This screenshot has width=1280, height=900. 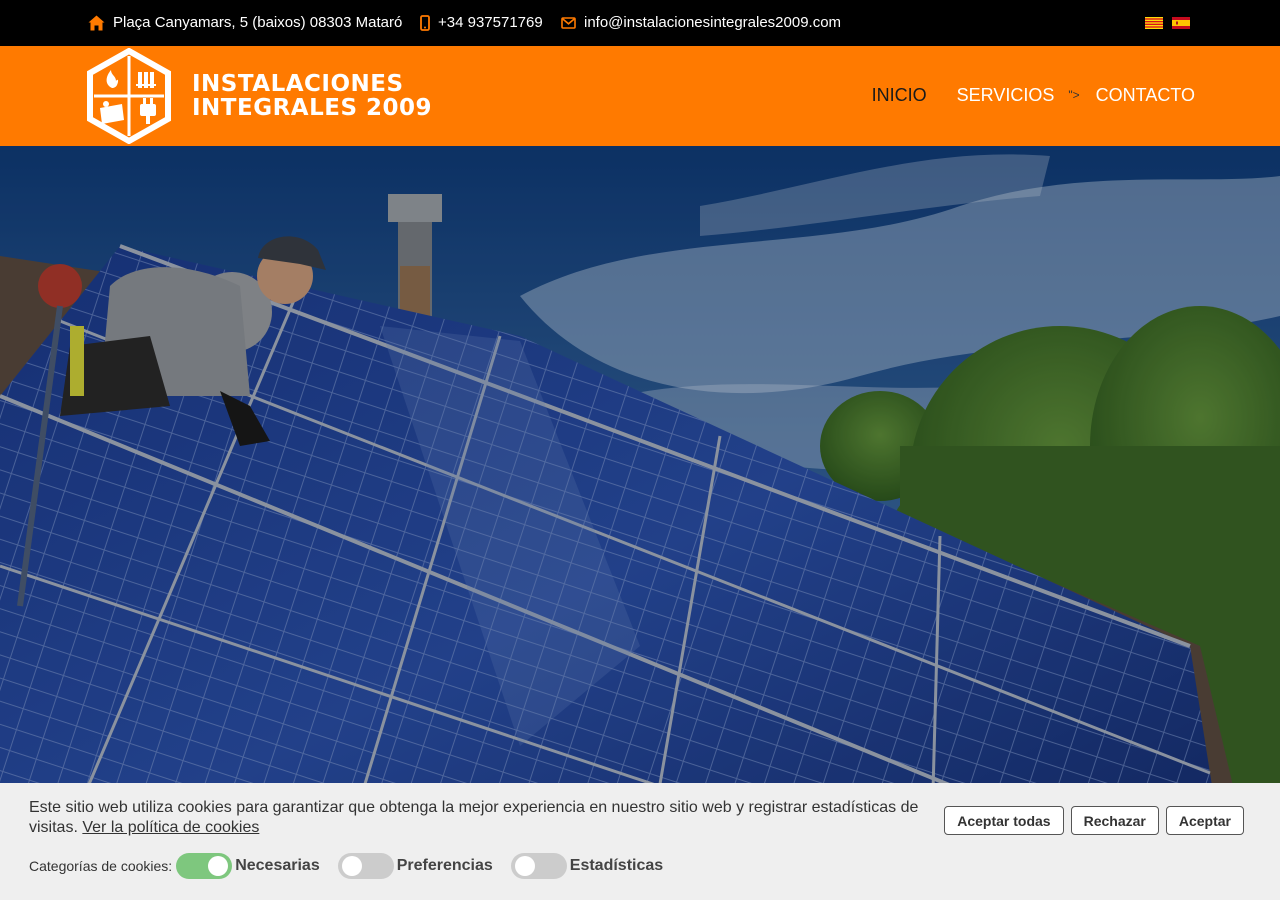 I want to click on preferencias-label: Preferencias, so click(x=444, y=865).